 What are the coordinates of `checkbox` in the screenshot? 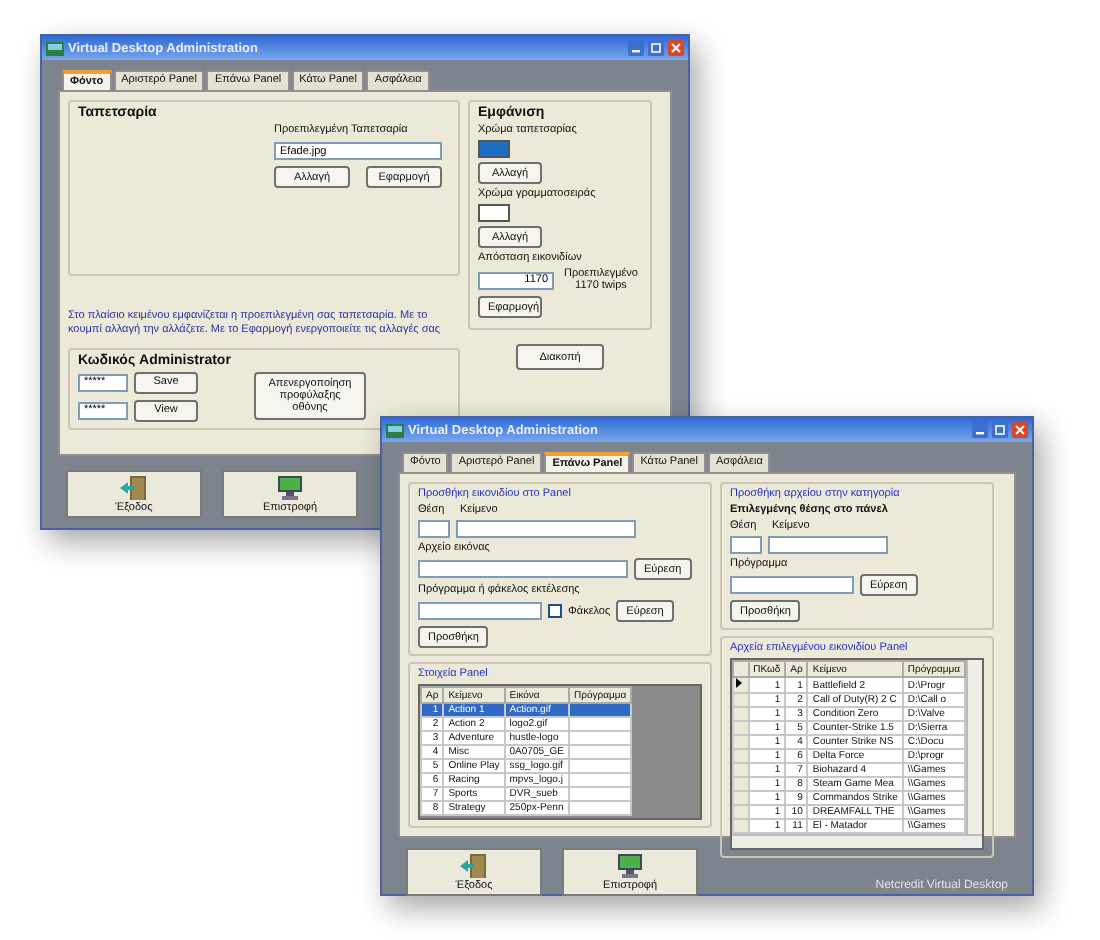 It's located at (555, 611).